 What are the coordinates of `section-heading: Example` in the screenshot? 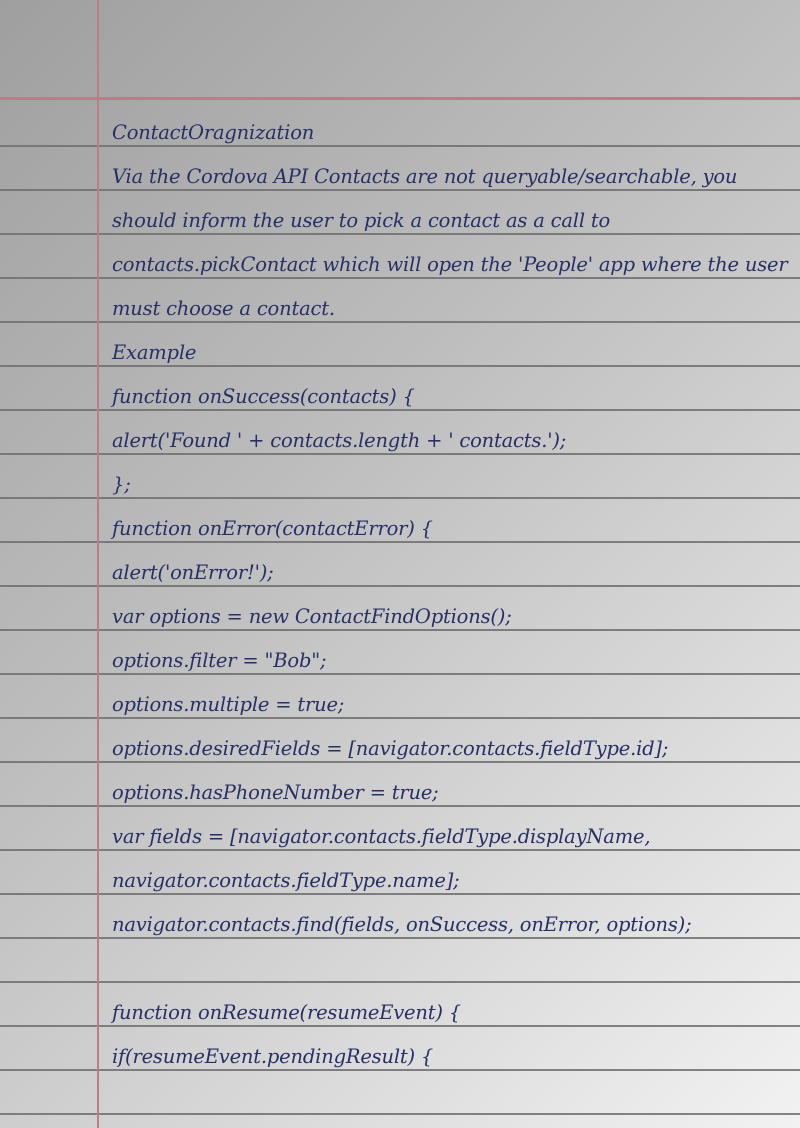 It's located at (154, 352).